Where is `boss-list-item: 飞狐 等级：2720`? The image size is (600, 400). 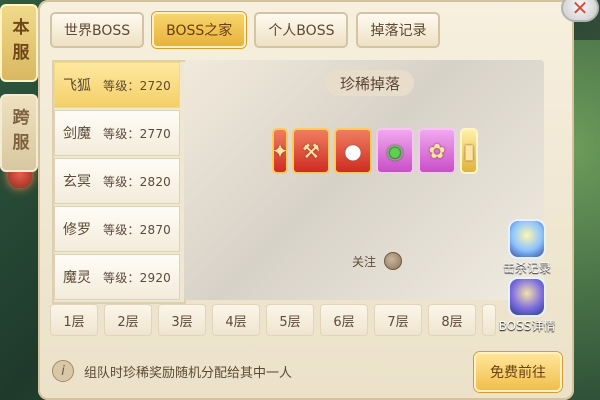 boss-list-item: 飞狐 等级：2720 is located at coordinates (117, 85).